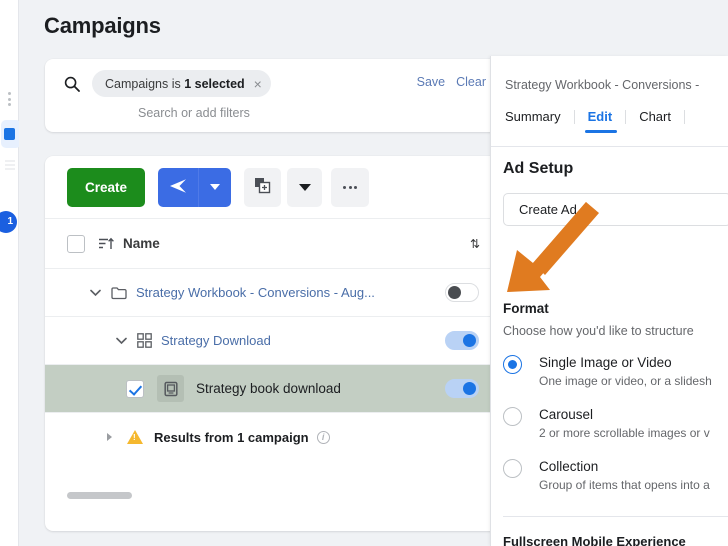 Image resolution: width=728 pixels, height=546 pixels. What do you see at coordinates (462, 388) in the screenshot?
I see `ad-toggle-switch` at bounding box center [462, 388].